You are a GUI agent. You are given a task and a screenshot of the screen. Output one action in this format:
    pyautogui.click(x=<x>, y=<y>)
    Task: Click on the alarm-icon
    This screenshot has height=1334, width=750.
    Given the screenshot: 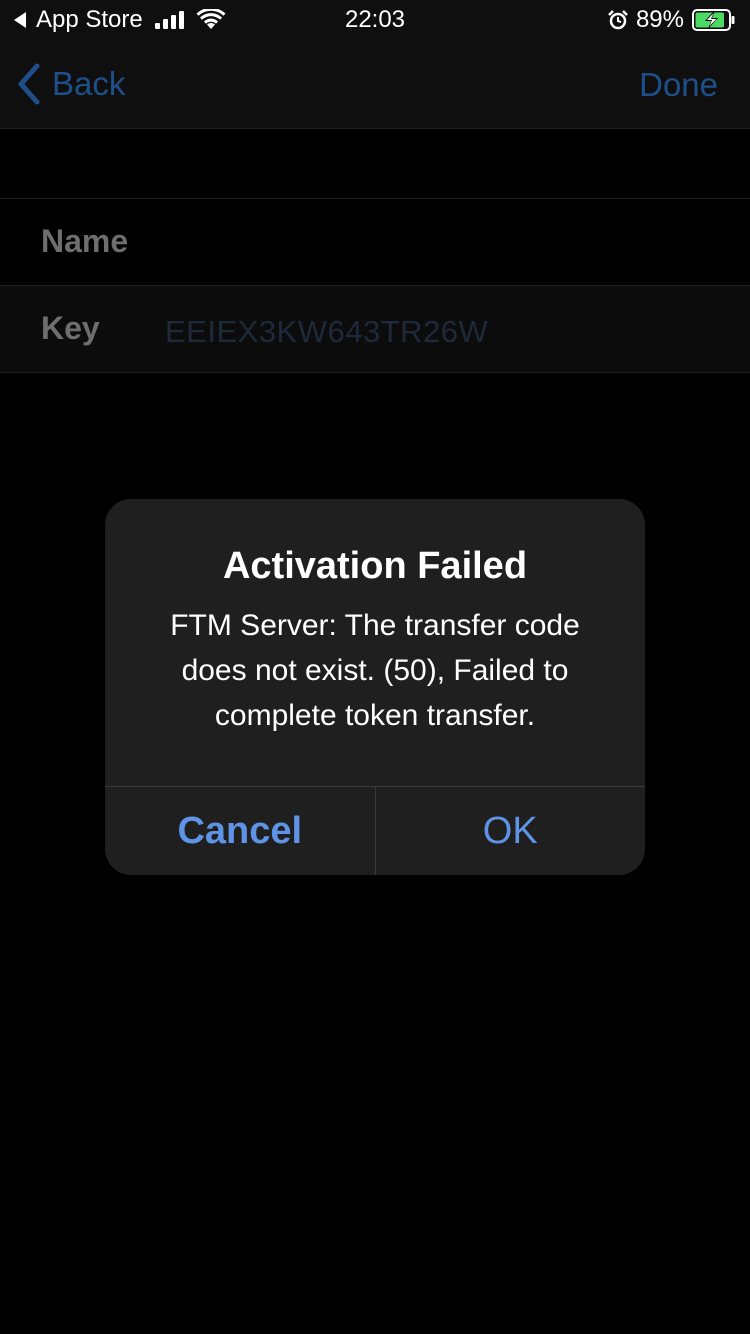 What is the action you would take?
    pyautogui.click(x=618, y=20)
    